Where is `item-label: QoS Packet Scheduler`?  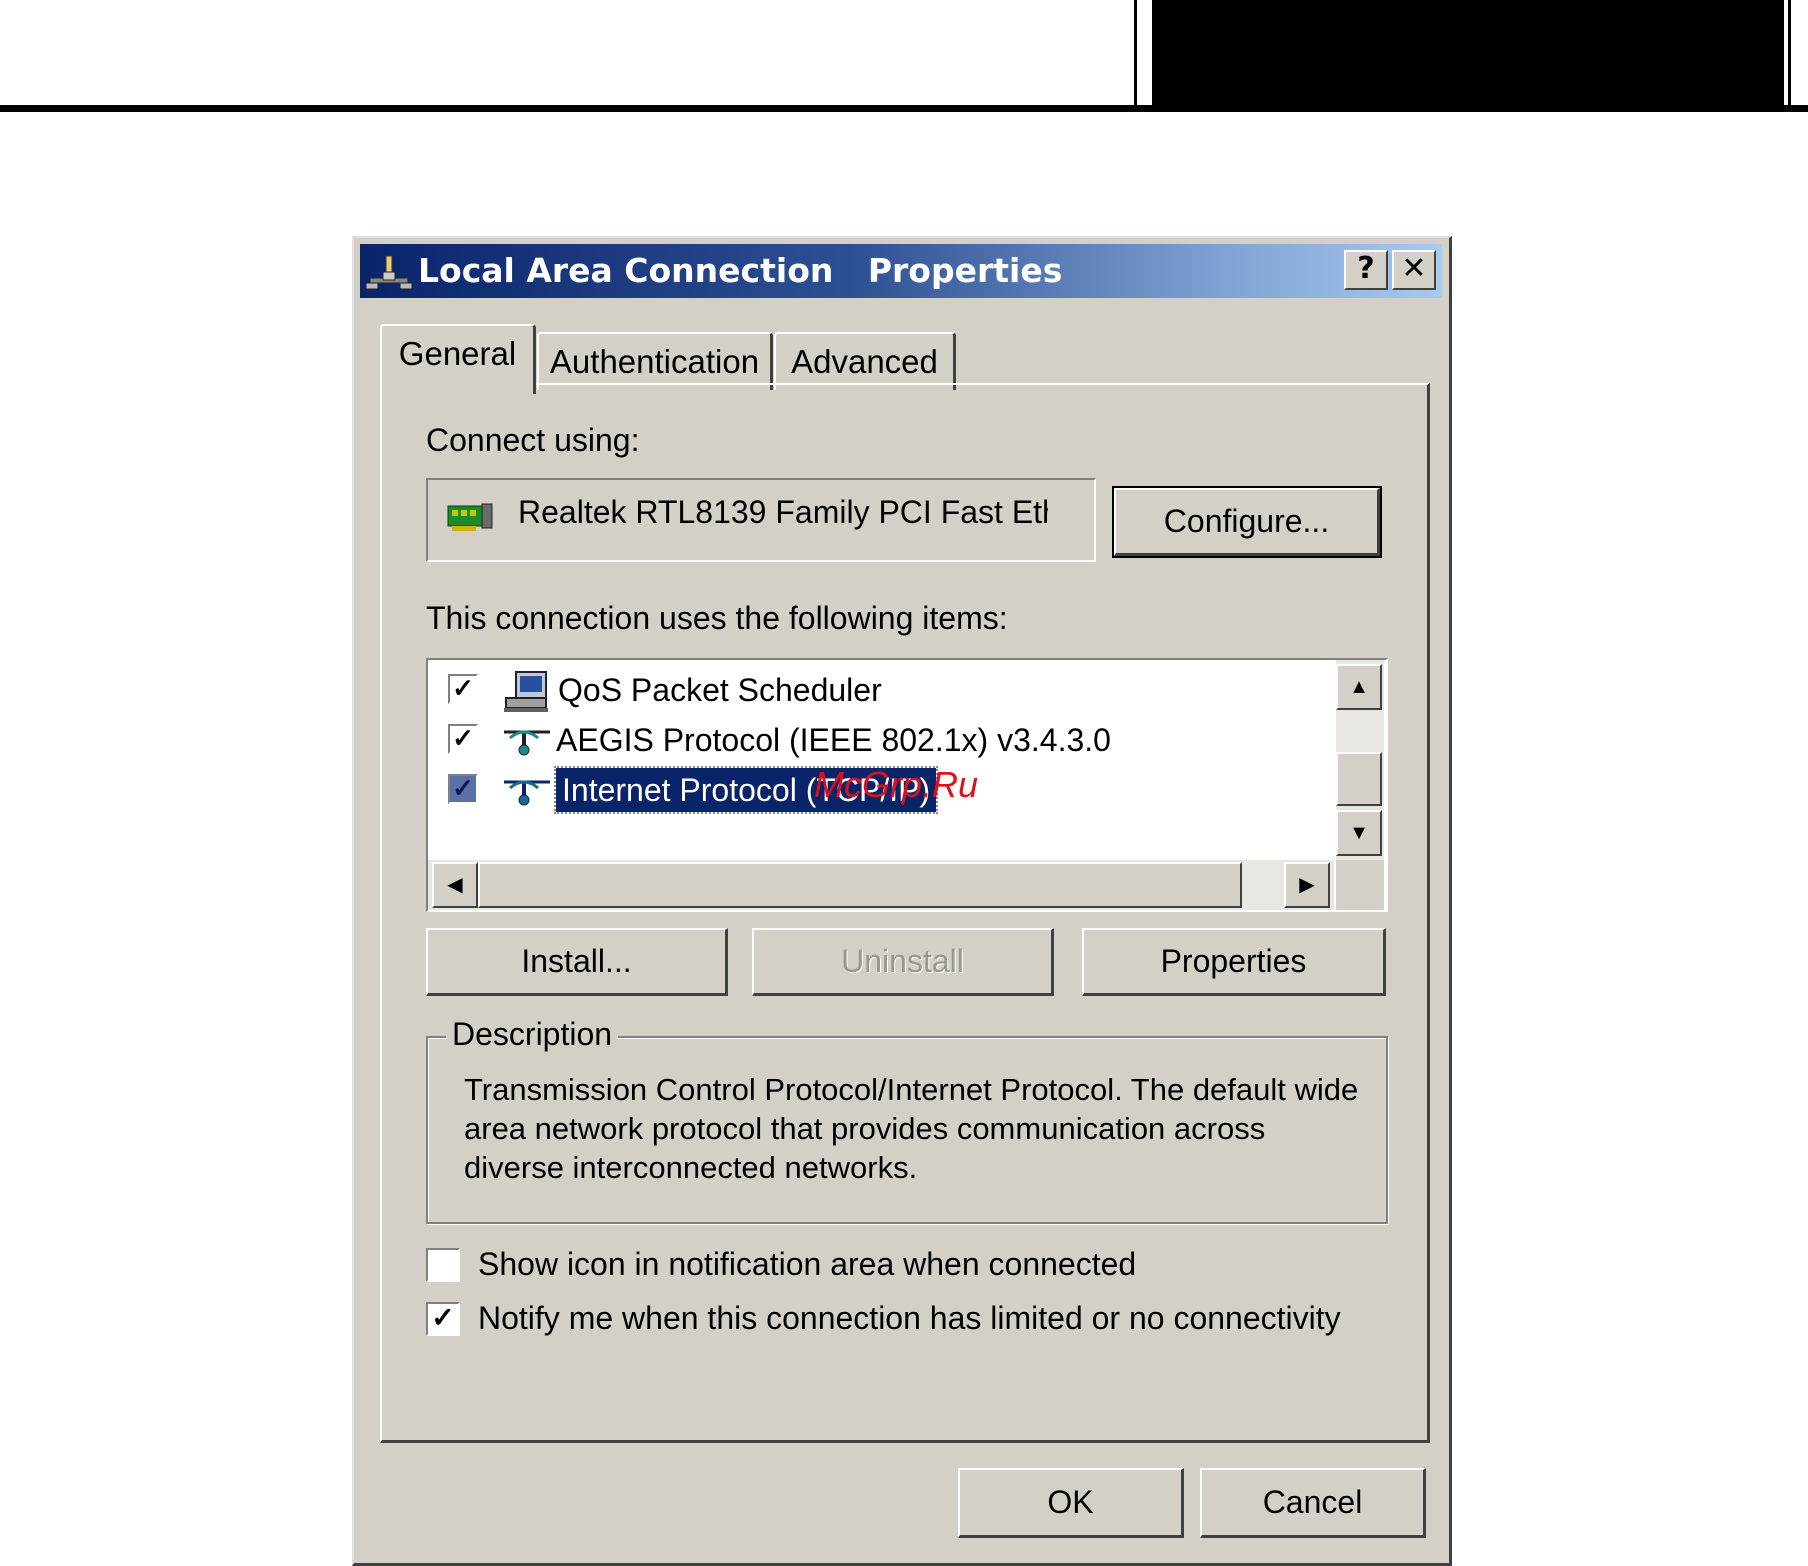
item-label: QoS Packet Scheduler is located at coordinates (720, 690).